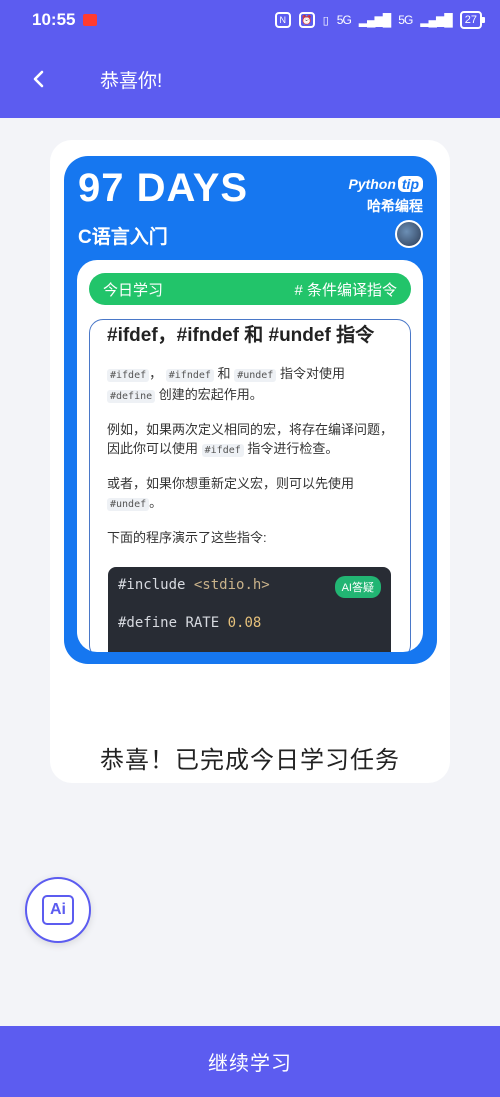 The height and width of the screenshot is (1097, 500). Describe the element at coordinates (409, 234) in the screenshot. I see `avatar` at that location.